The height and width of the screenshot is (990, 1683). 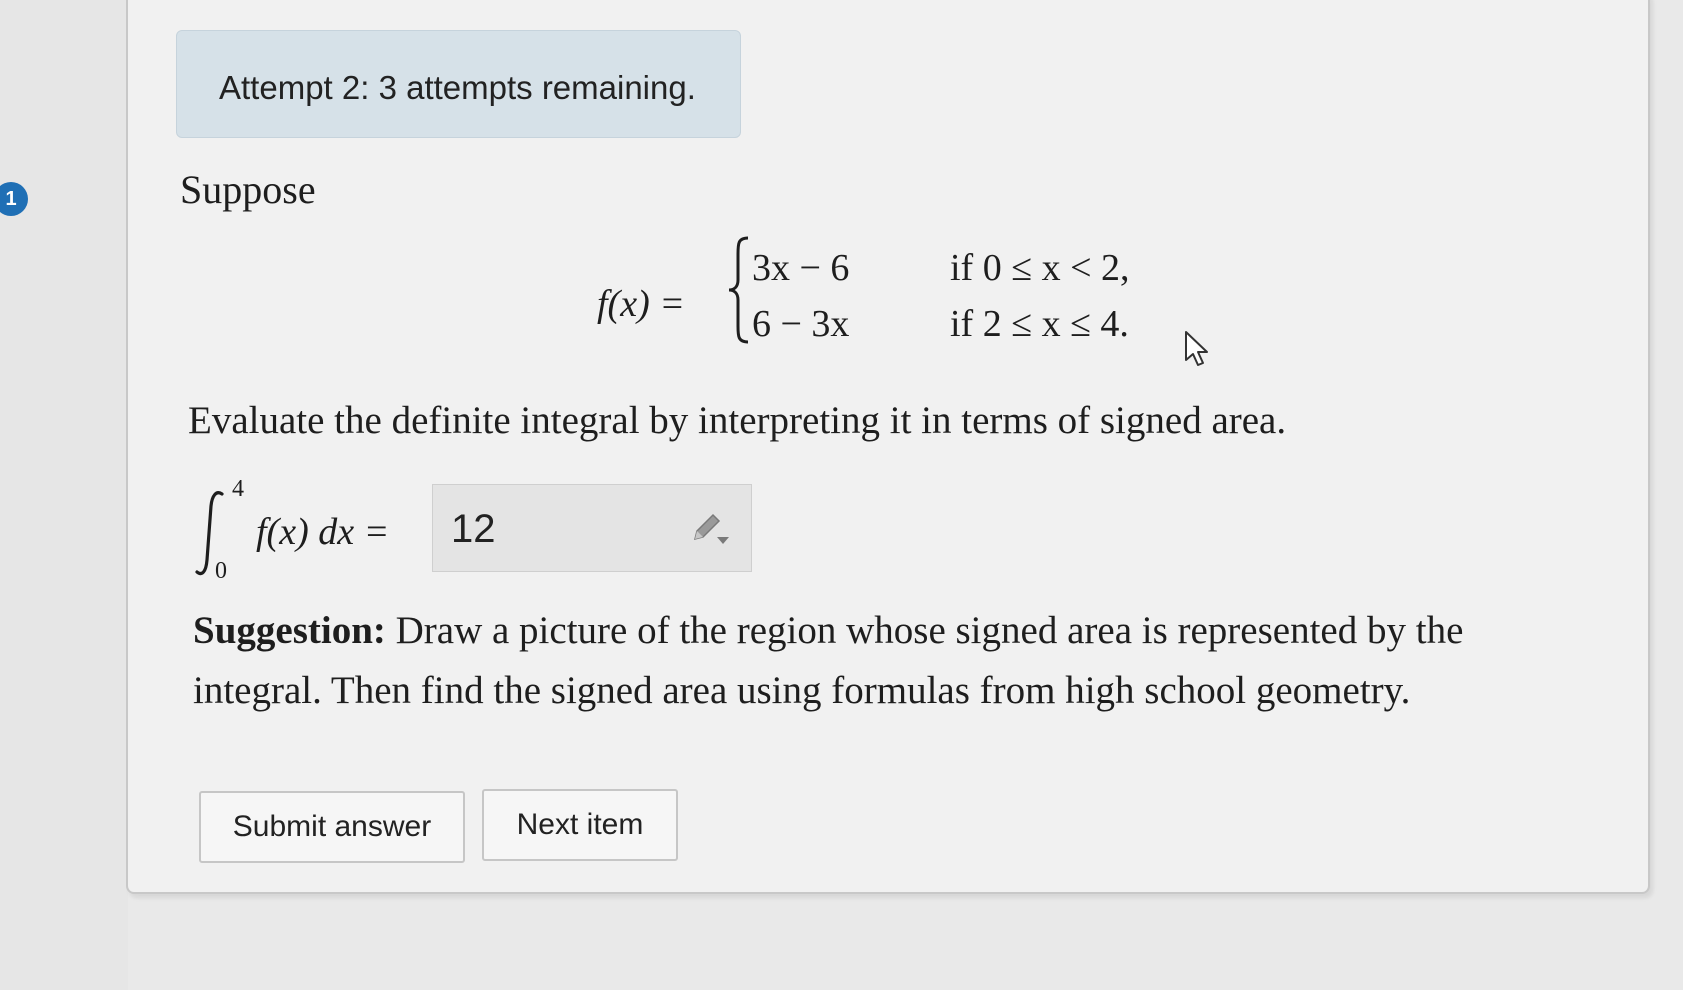 I want to click on suggestion-label: Suggestion:, so click(x=289, y=630).